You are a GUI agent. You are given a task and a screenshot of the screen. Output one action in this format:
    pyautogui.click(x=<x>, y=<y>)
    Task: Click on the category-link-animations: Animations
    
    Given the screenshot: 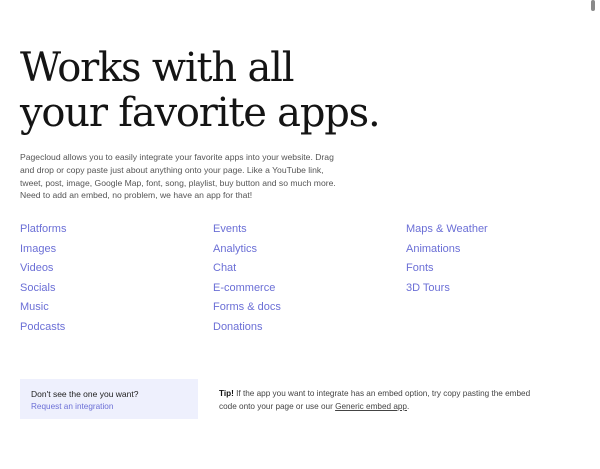 What is the action you would take?
    pyautogui.click(x=447, y=253)
    